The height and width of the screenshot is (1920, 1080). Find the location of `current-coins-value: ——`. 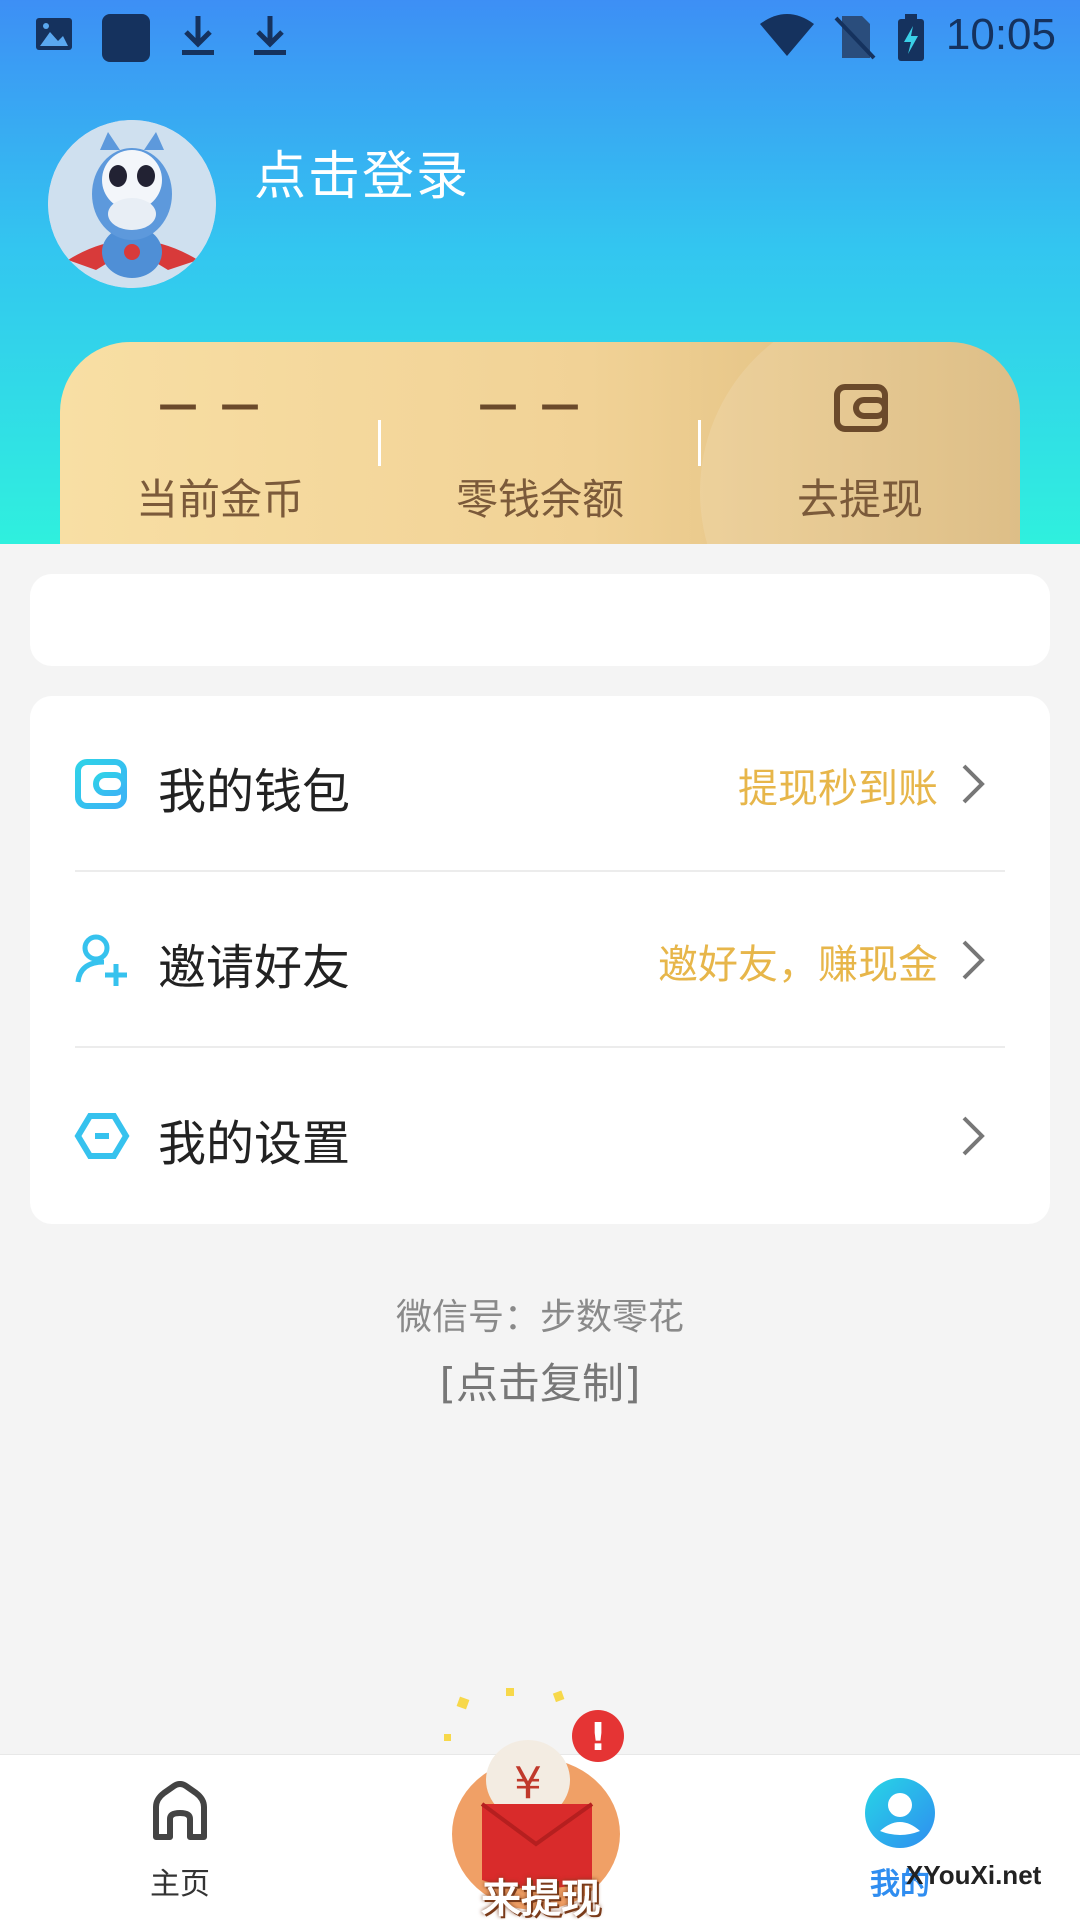

current-coins-value: —— is located at coordinates (220, 405).